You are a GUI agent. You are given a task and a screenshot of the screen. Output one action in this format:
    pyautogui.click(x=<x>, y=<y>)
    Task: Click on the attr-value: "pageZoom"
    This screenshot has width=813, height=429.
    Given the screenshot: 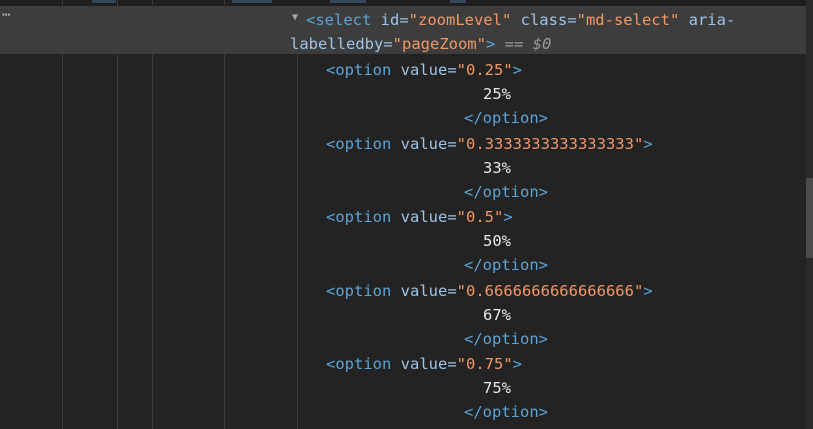 What is the action you would take?
    pyautogui.click(x=439, y=44)
    